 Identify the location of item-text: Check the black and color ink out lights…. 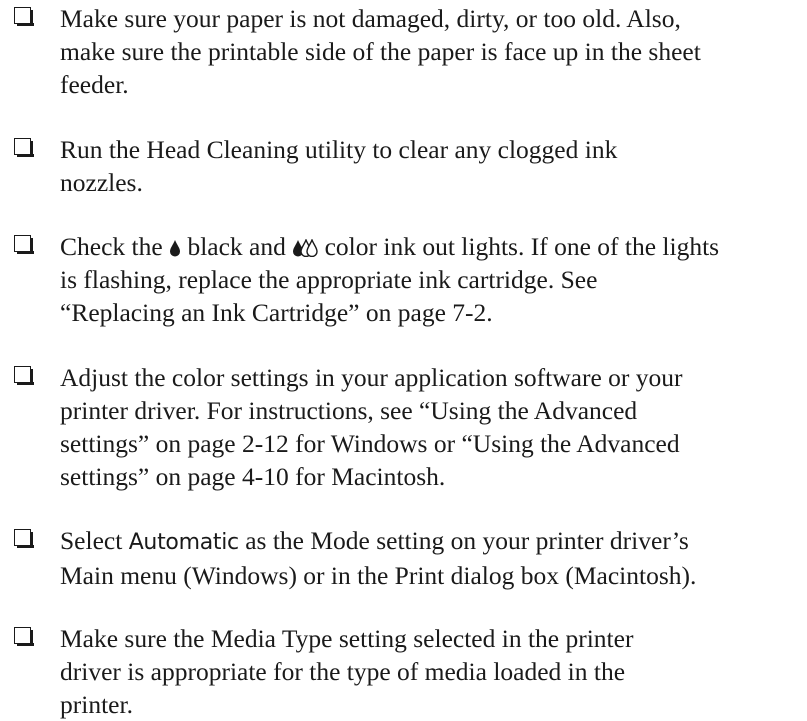
(432, 279).